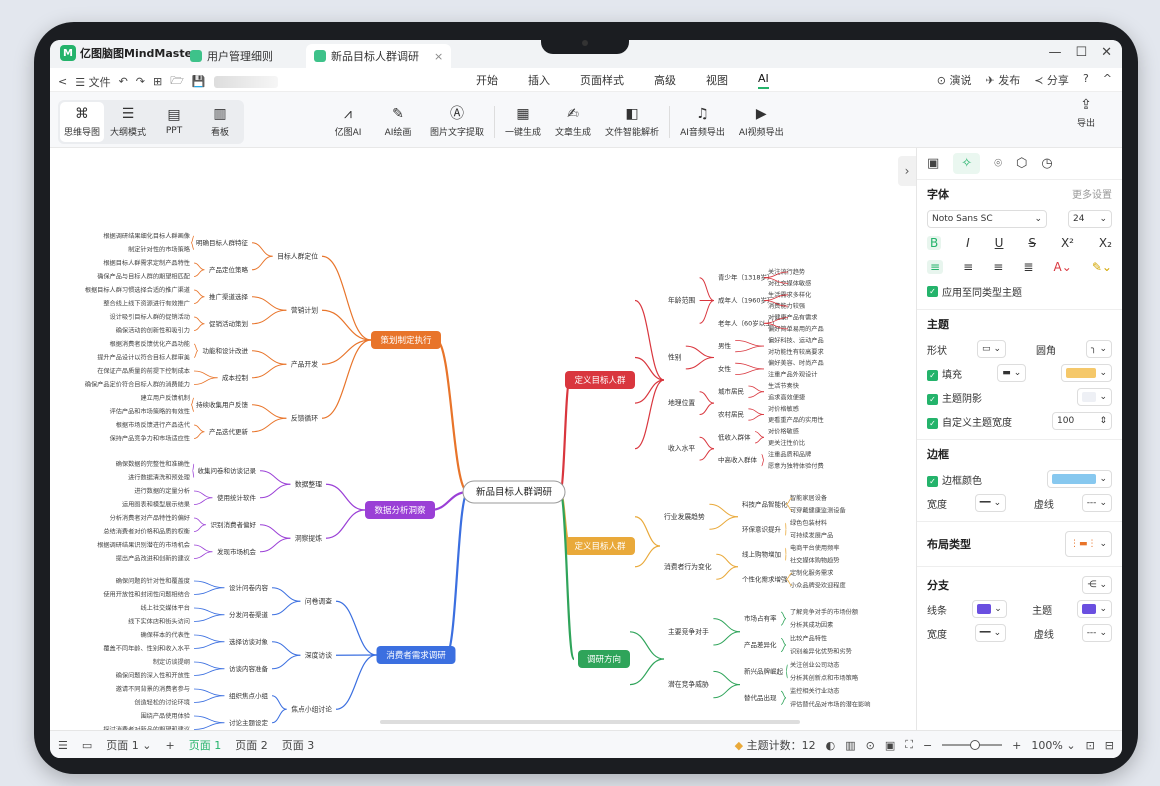 Image resolution: width=1160 pixels, height=786 pixels. What do you see at coordinates (796, 420) in the screenshot?
I see `leaf-topic: 更看重产品的实用性` at bounding box center [796, 420].